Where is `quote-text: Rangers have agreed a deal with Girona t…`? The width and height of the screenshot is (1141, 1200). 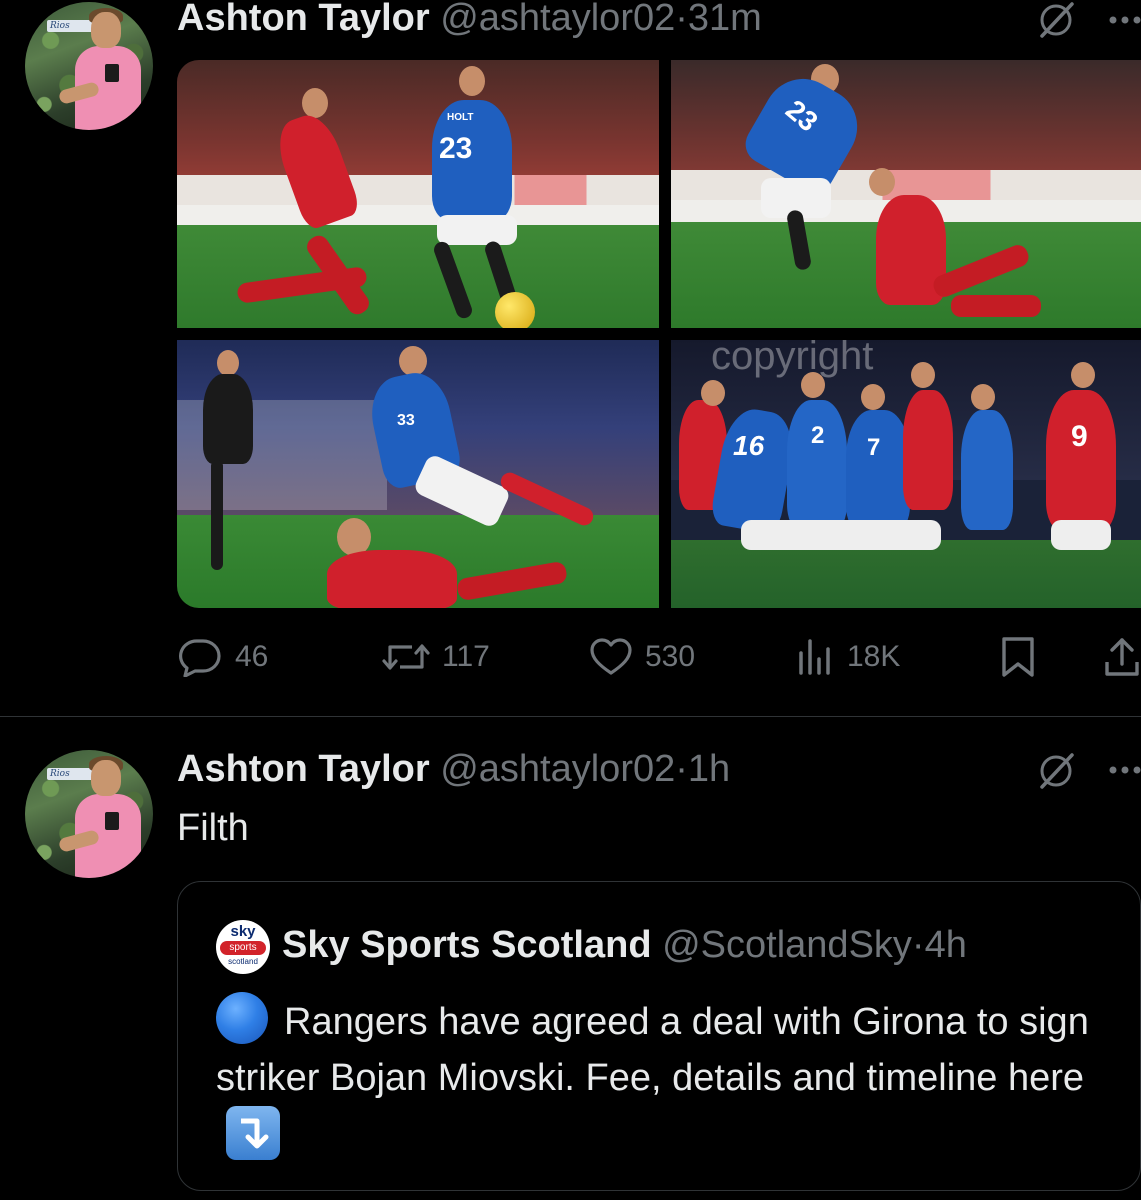 quote-text: Rangers have agreed a deal with Girona t… is located at coordinates (652, 1050).